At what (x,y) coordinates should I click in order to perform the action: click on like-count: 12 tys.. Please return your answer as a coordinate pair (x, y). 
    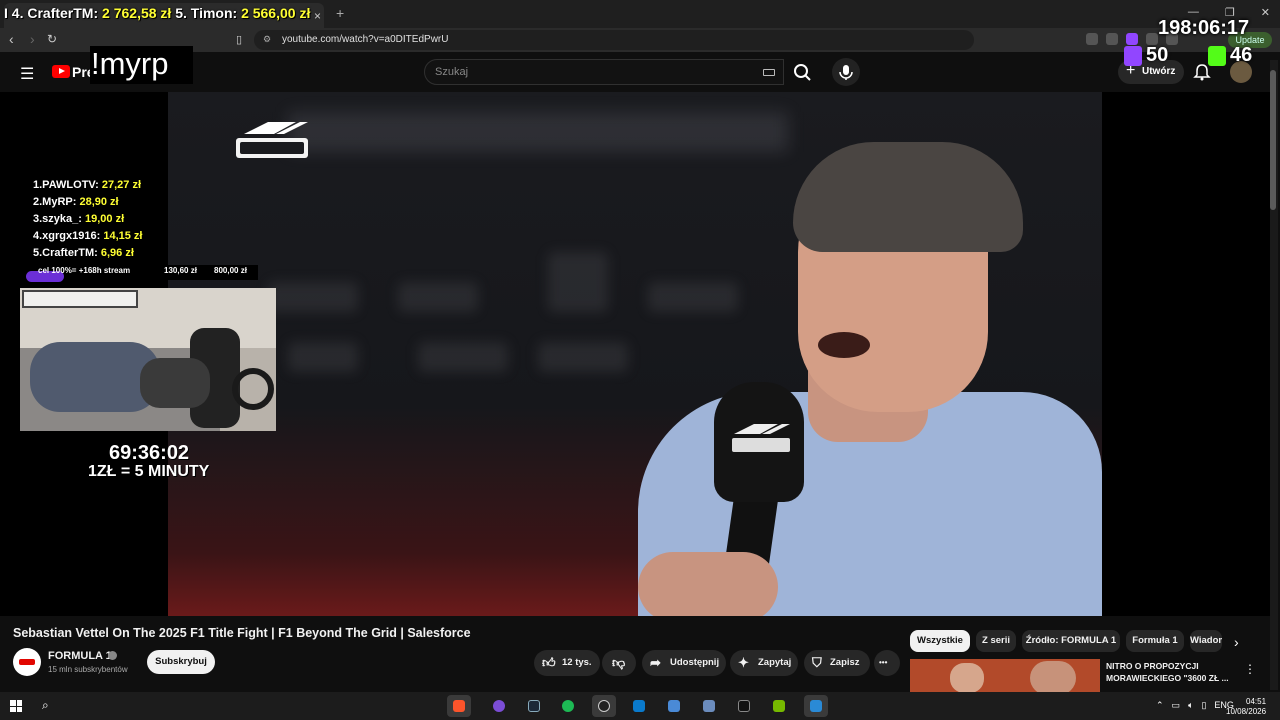
    Looking at the image, I should click on (577, 662).